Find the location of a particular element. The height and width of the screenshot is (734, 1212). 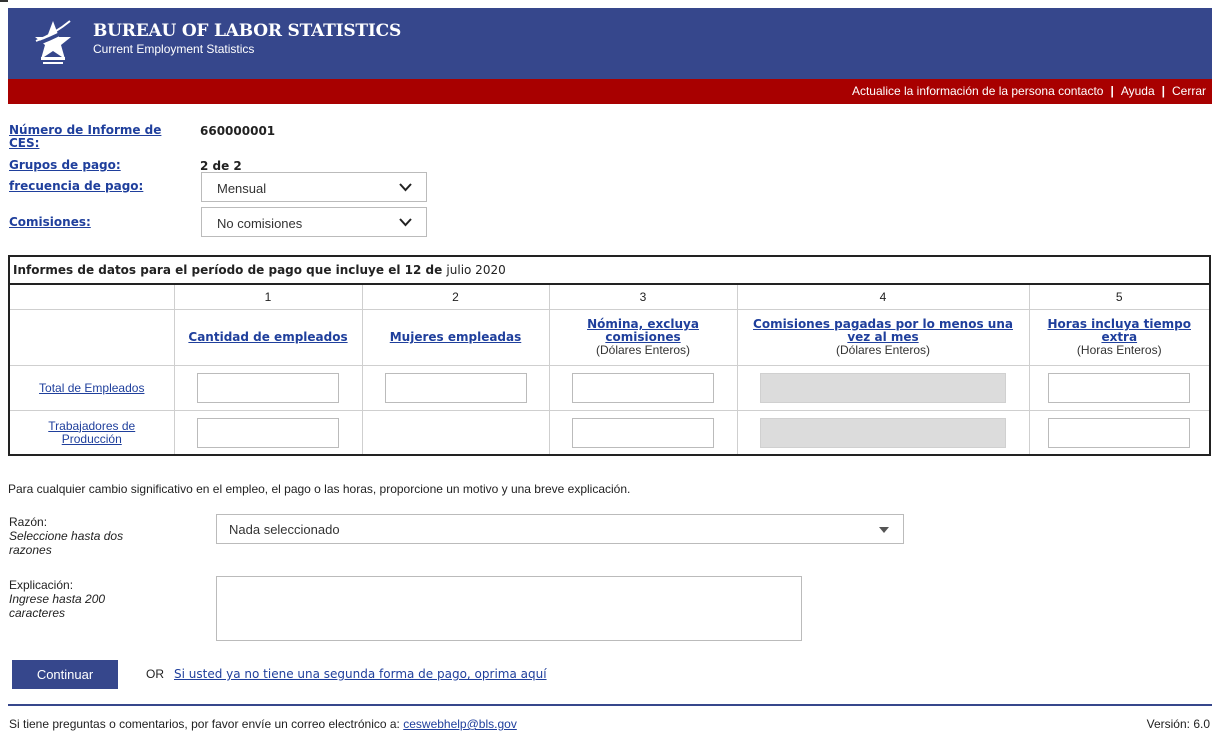

help-link: Ayuda is located at coordinates (1138, 91).